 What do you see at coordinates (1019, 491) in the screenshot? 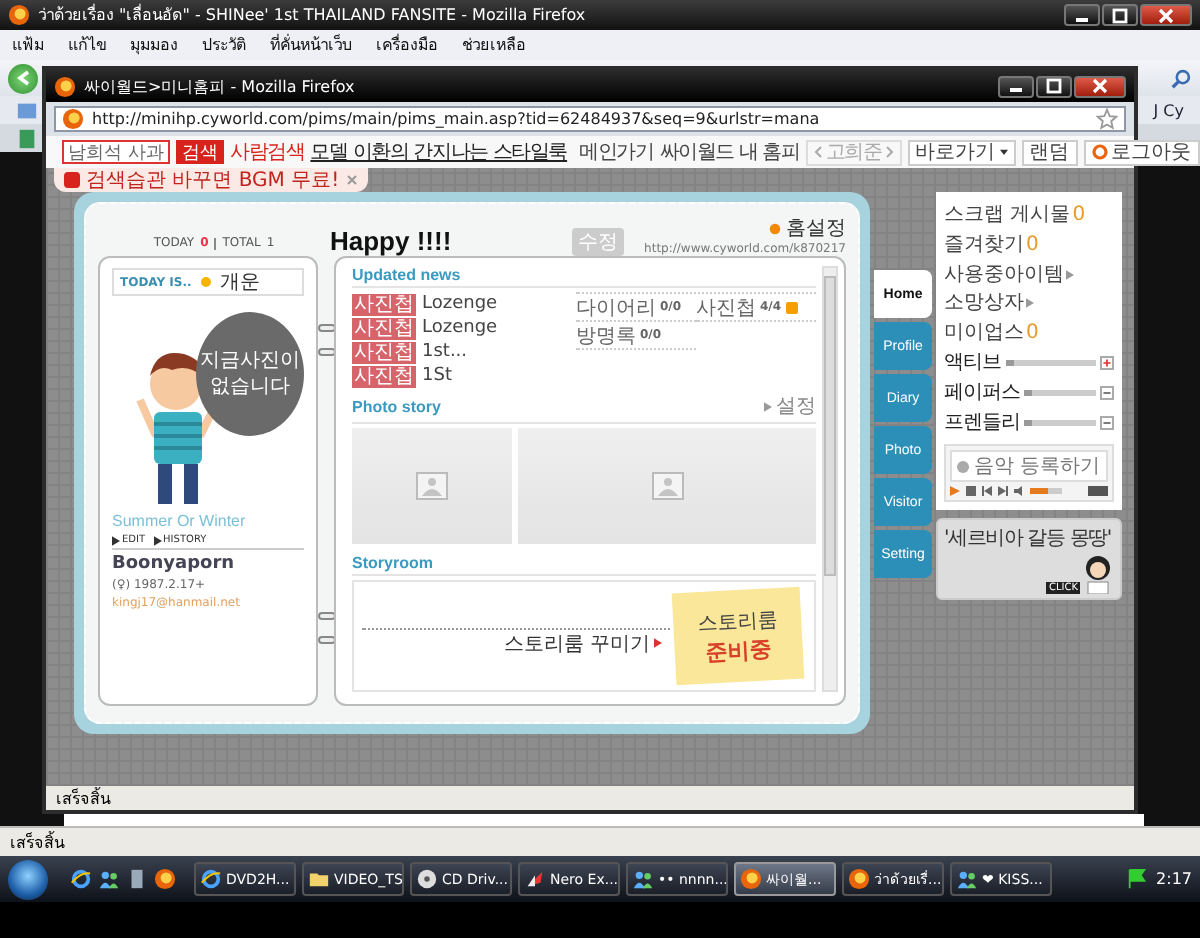
I see `volume-icon` at bounding box center [1019, 491].